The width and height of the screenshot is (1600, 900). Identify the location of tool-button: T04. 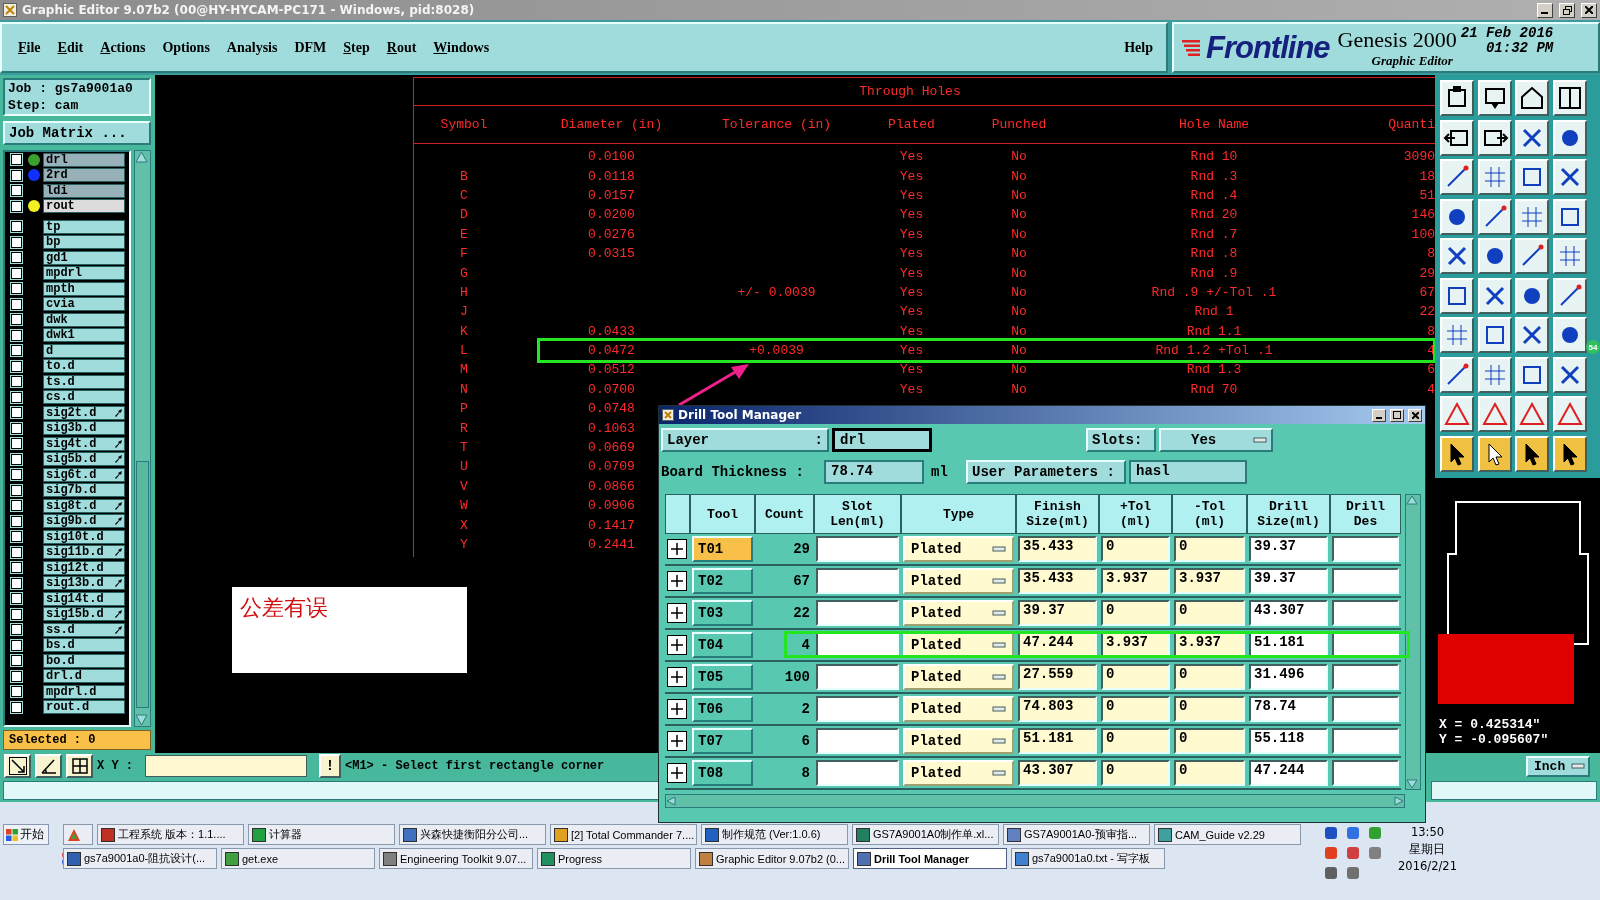
(722, 645).